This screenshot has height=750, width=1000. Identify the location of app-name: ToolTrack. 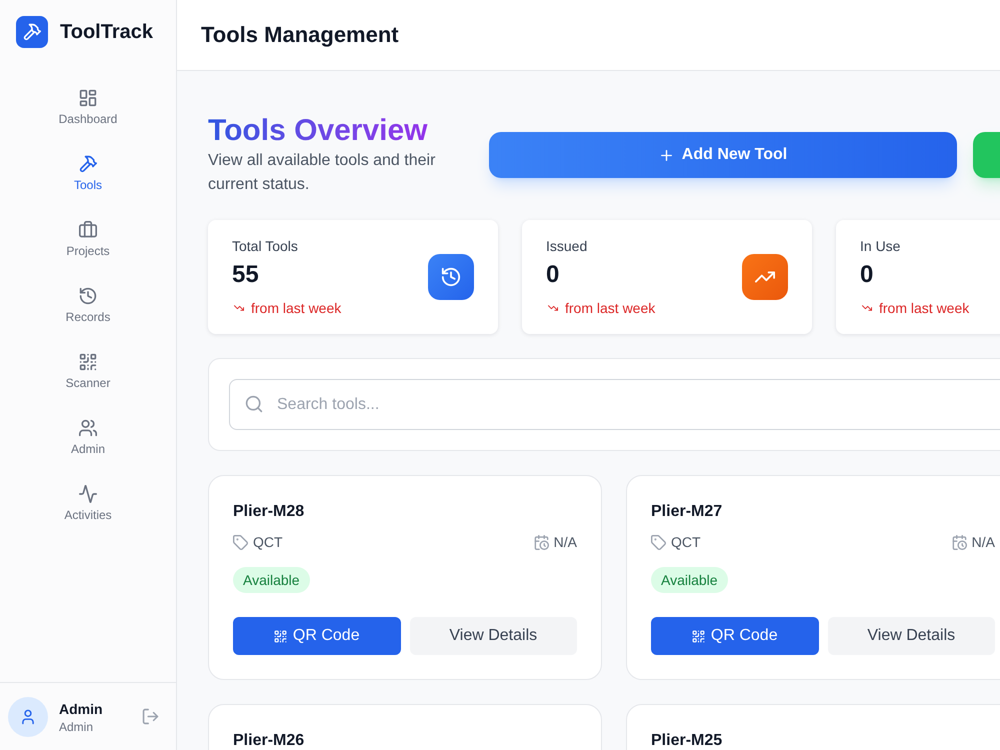
(106, 32).